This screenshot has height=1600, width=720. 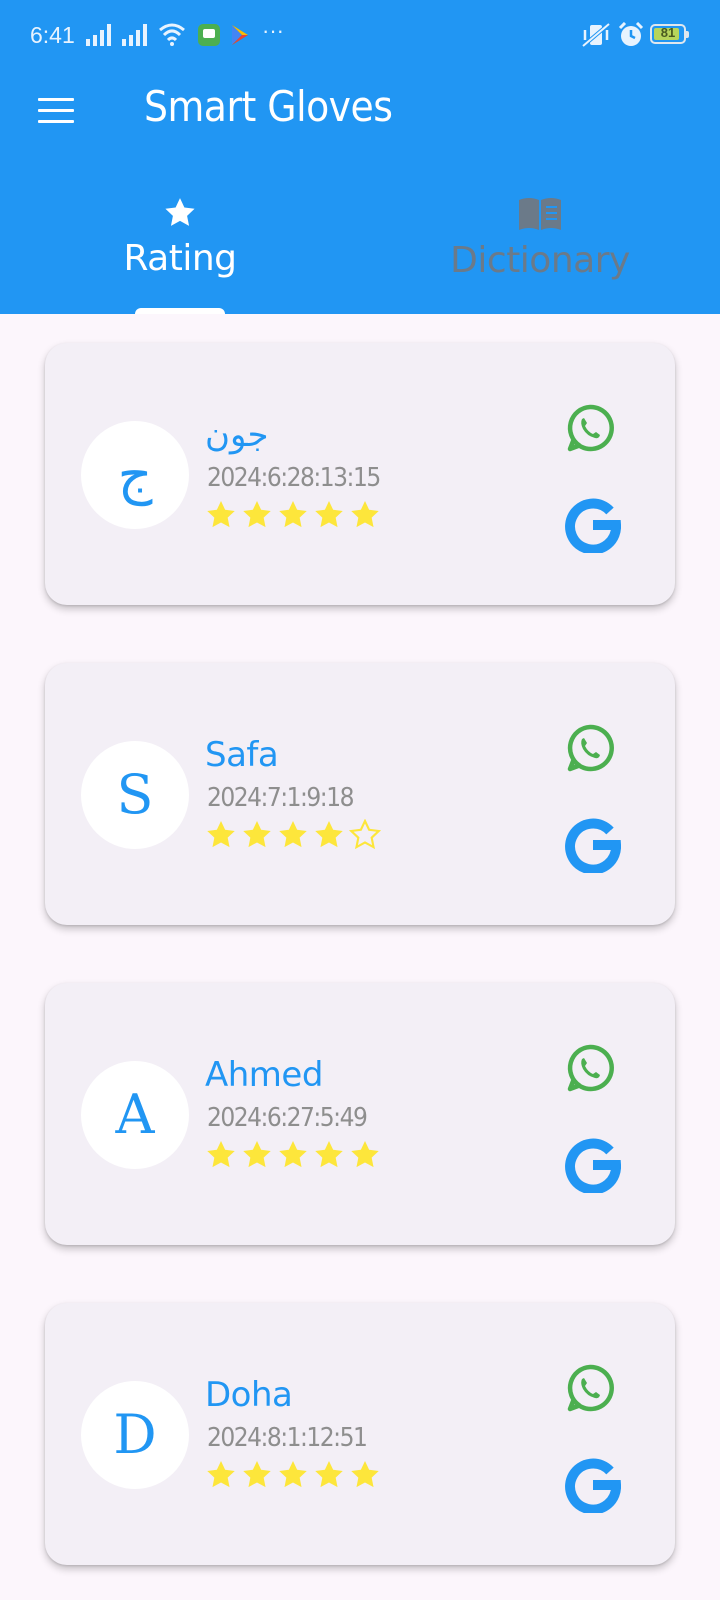 I want to click on tab-dictionary: Dictionary, so click(x=540, y=255).